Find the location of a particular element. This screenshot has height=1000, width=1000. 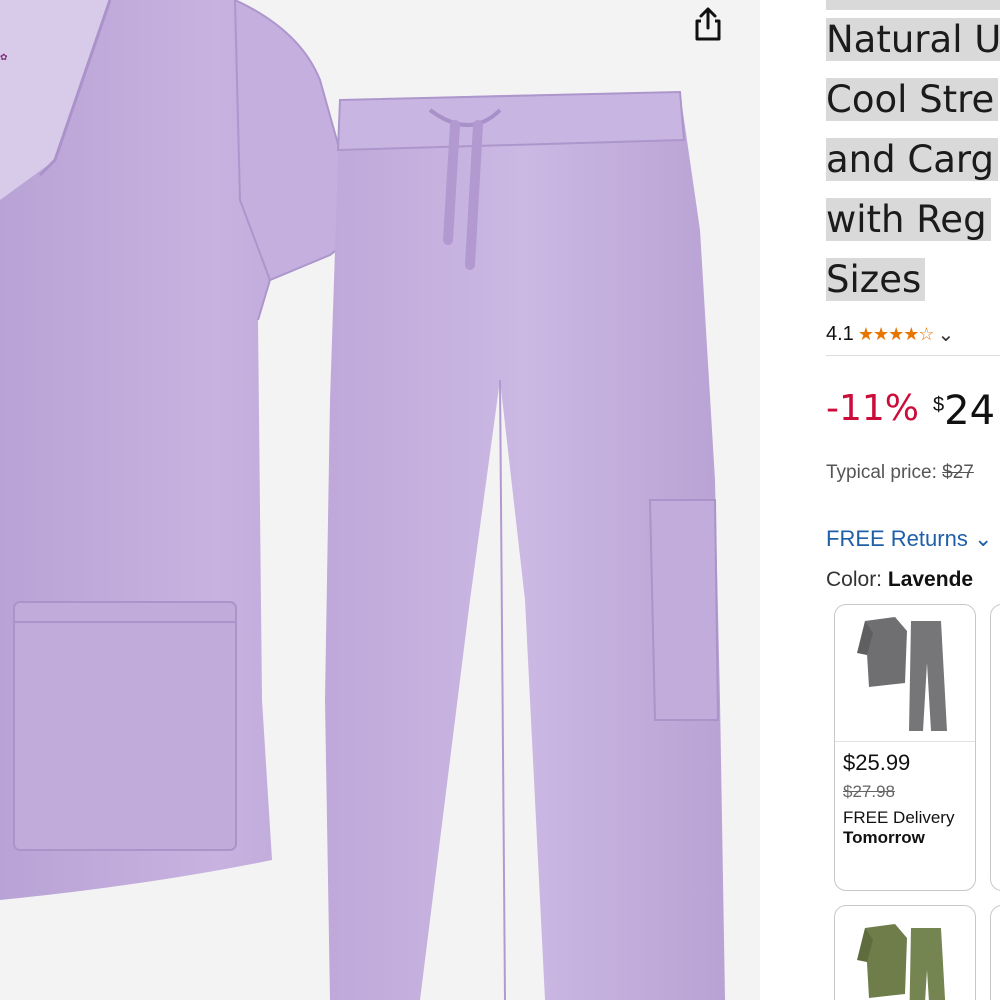

selected-color: Lavende is located at coordinates (930, 579).